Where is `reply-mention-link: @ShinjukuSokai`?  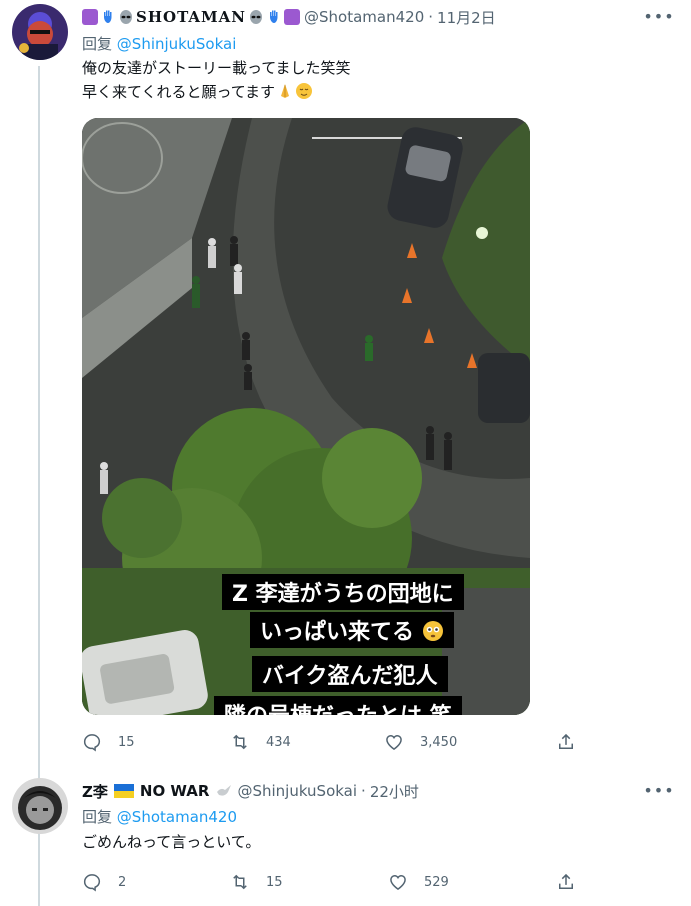 reply-mention-link: @ShinjukuSokai is located at coordinates (177, 44).